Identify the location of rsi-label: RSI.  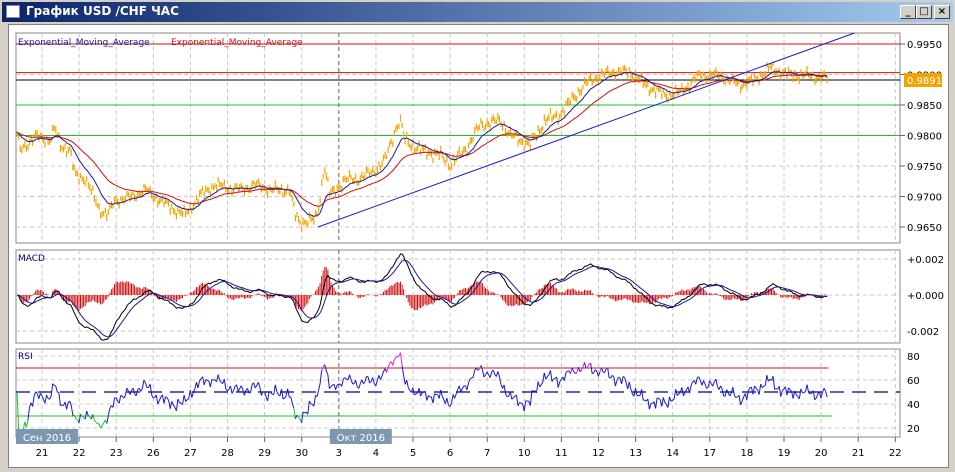
(25, 357).